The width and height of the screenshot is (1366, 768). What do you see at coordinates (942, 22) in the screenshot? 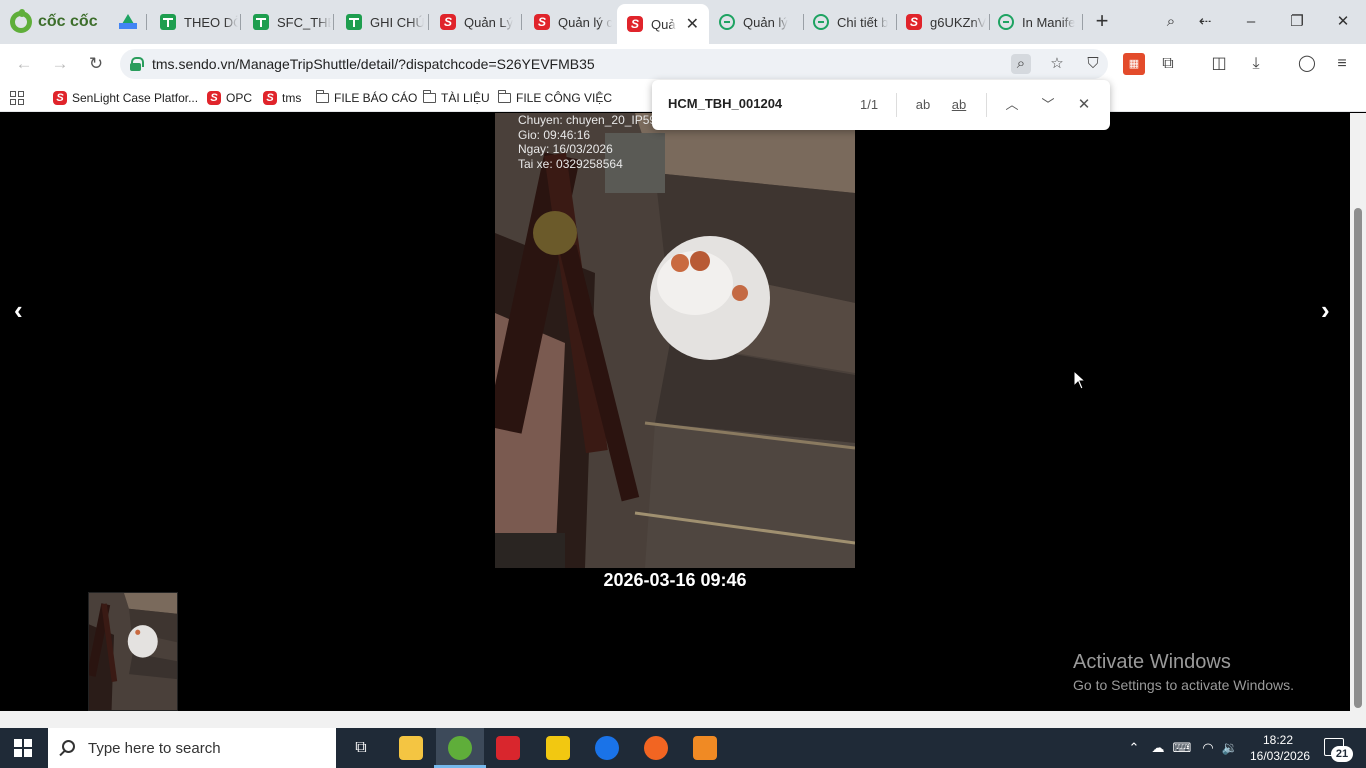
I see `tab-g6ukznv: g6UKZnV` at bounding box center [942, 22].